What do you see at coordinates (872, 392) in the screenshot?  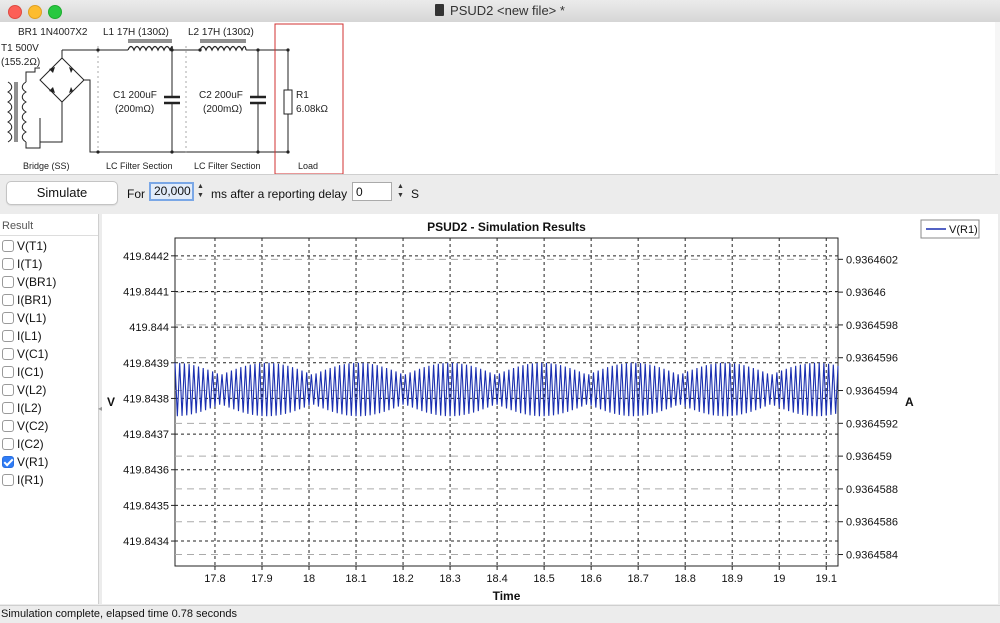 I see `y2-tick-label: 0.9364594` at bounding box center [872, 392].